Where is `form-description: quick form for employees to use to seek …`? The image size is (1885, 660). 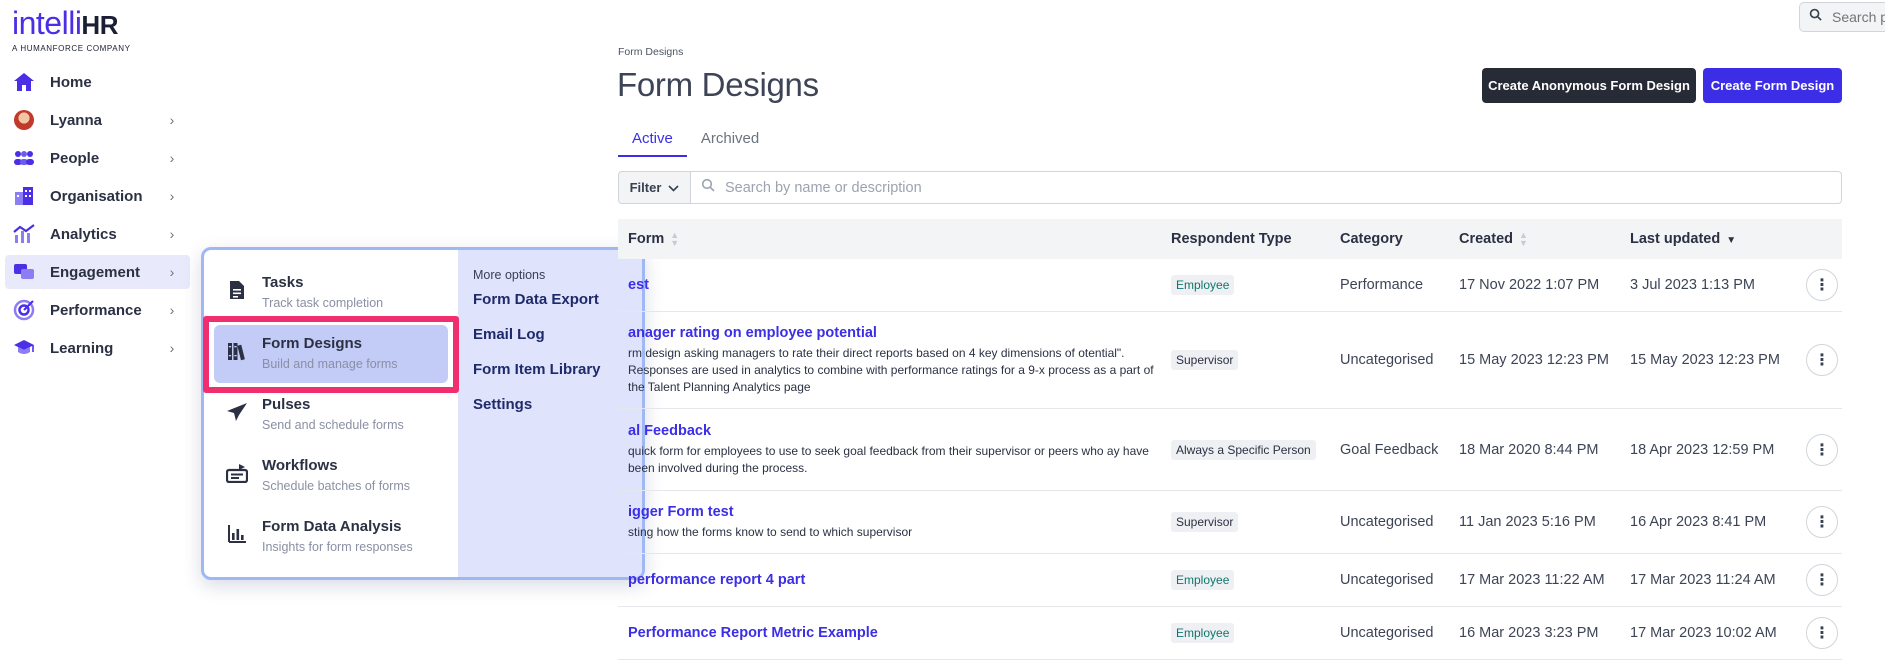 form-description: quick form for employees to use to seek … is located at coordinates (888, 459).